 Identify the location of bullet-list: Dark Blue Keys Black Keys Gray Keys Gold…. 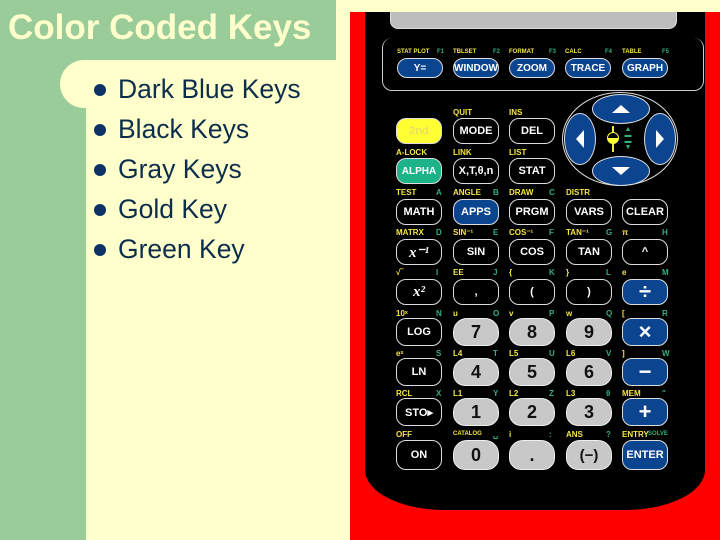
(196, 170).